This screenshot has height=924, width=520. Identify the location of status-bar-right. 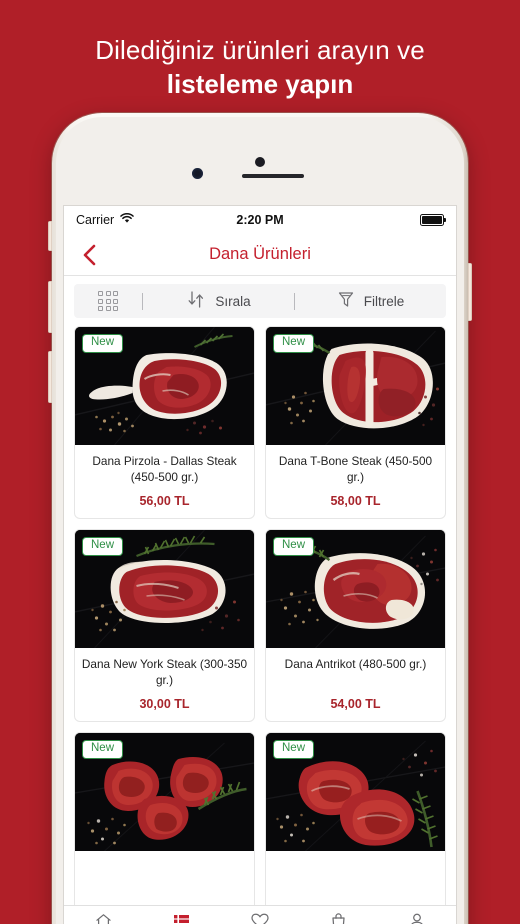
(433, 220).